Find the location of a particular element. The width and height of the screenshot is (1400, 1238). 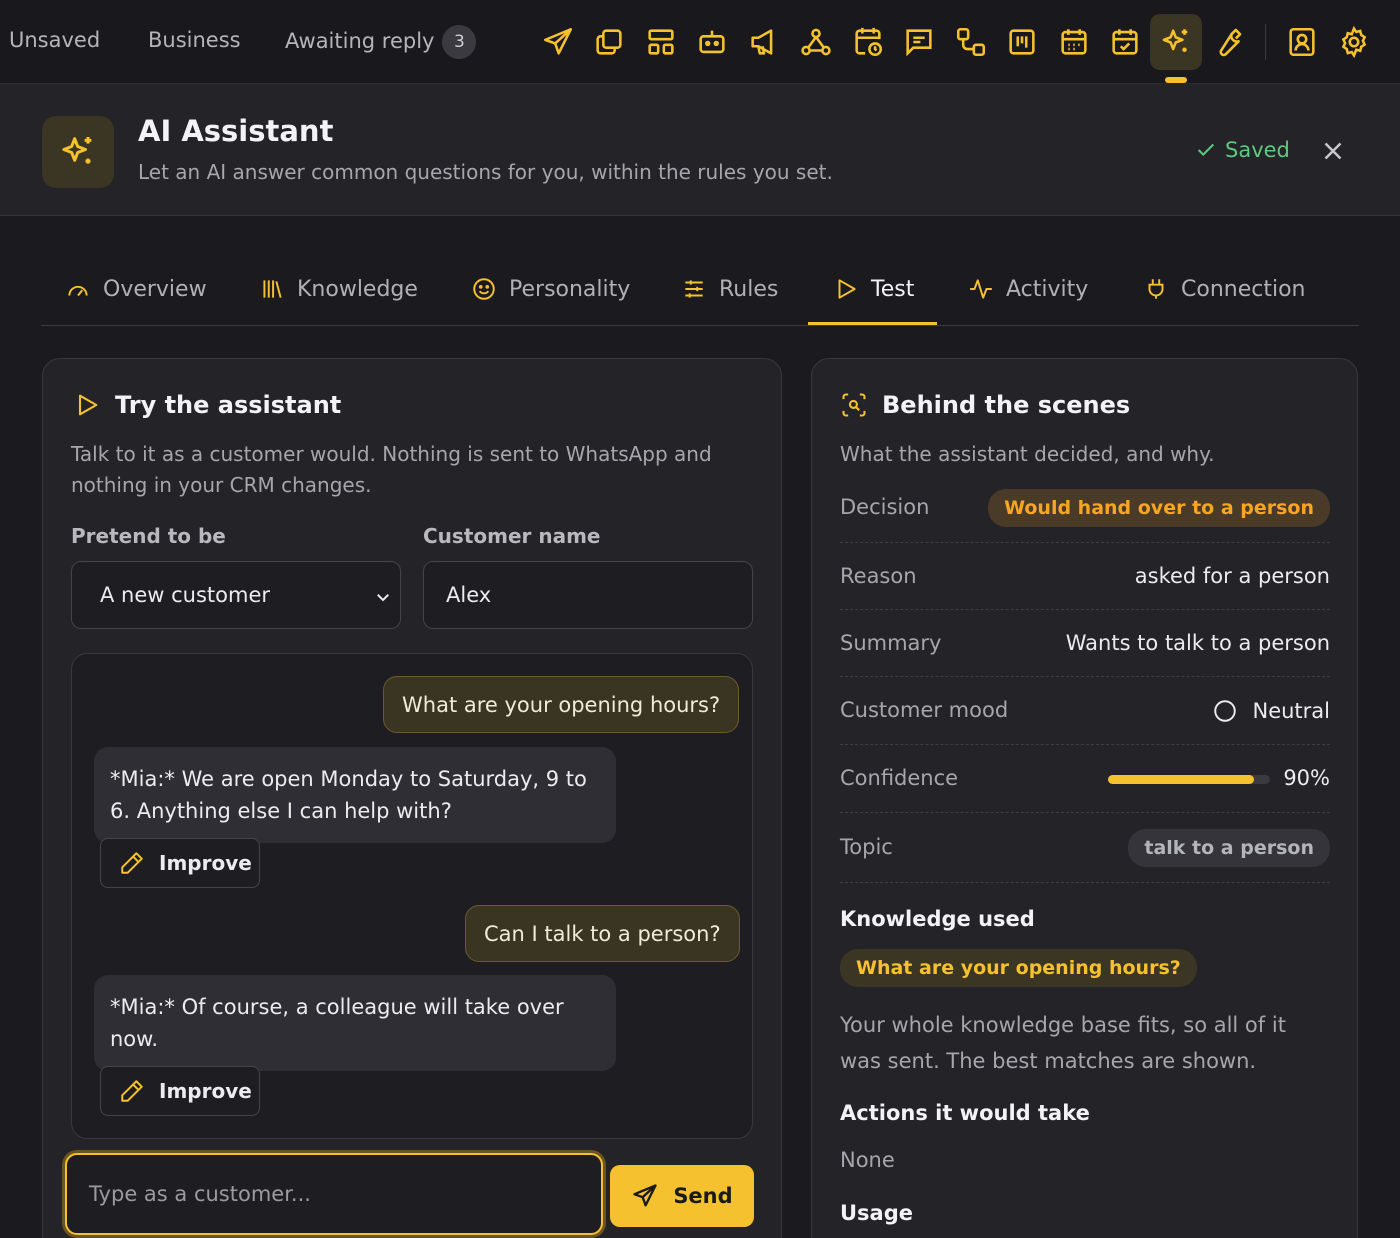

reason-row: Reason asked for a person is located at coordinates (1085, 576).